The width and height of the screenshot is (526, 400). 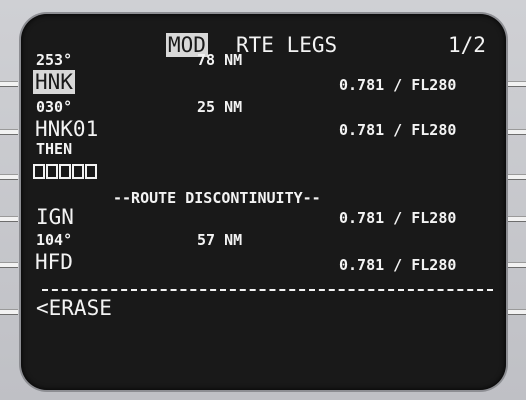 What do you see at coordinates (397, 85) in the screenshot?
I see `leg-1-speed-alt: 0.781 / FL280` at bounding box center [397, 85].